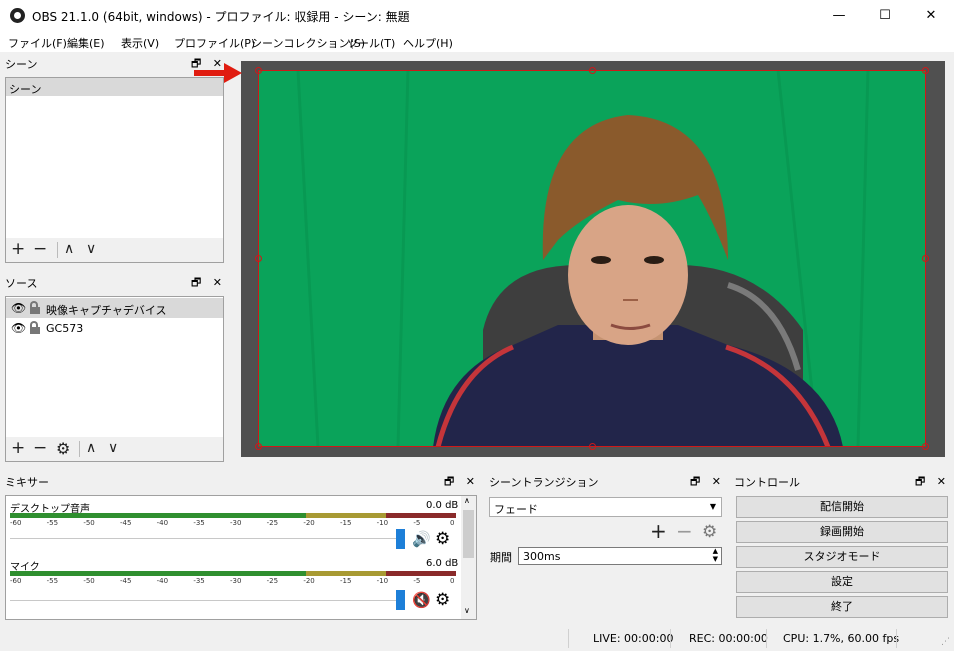  I want to click on sources-dock-title: ソース, so click(21, 283).